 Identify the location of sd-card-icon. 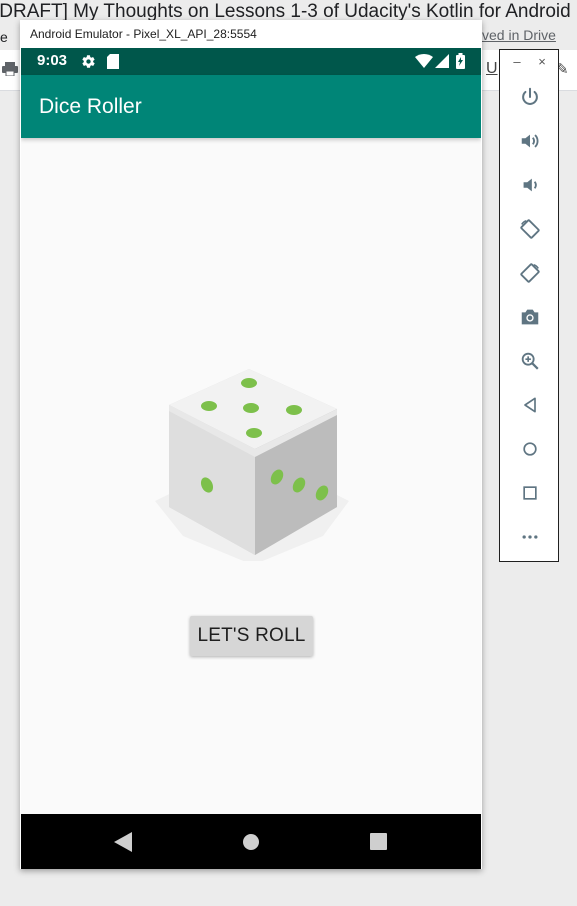
(113, 61).